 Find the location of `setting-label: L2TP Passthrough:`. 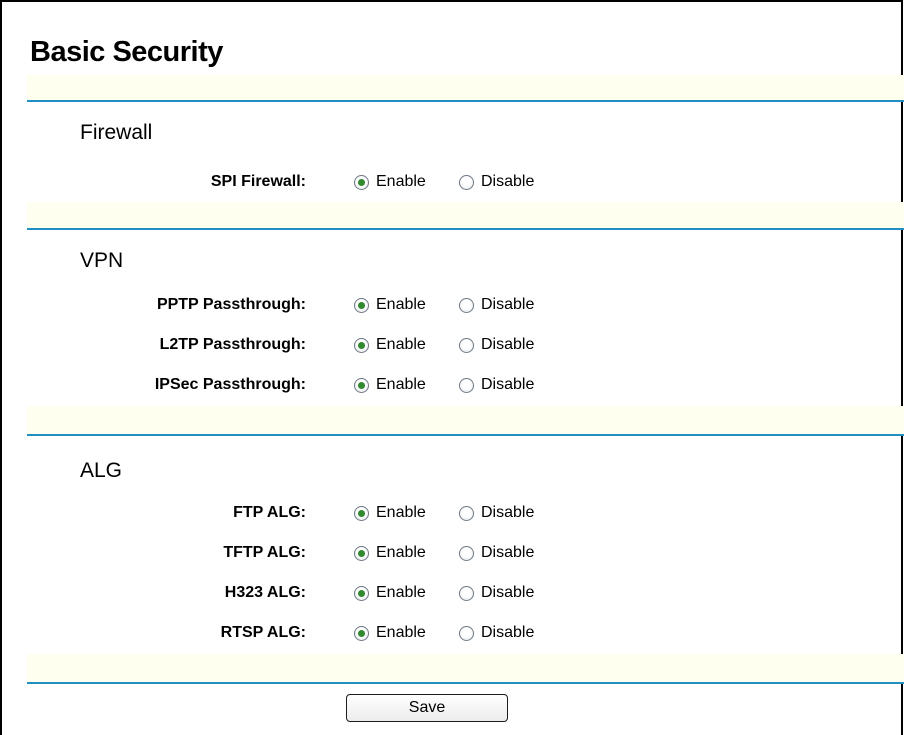

setting-label: L2TP Passthrough: is located at coordinates (232, 344).